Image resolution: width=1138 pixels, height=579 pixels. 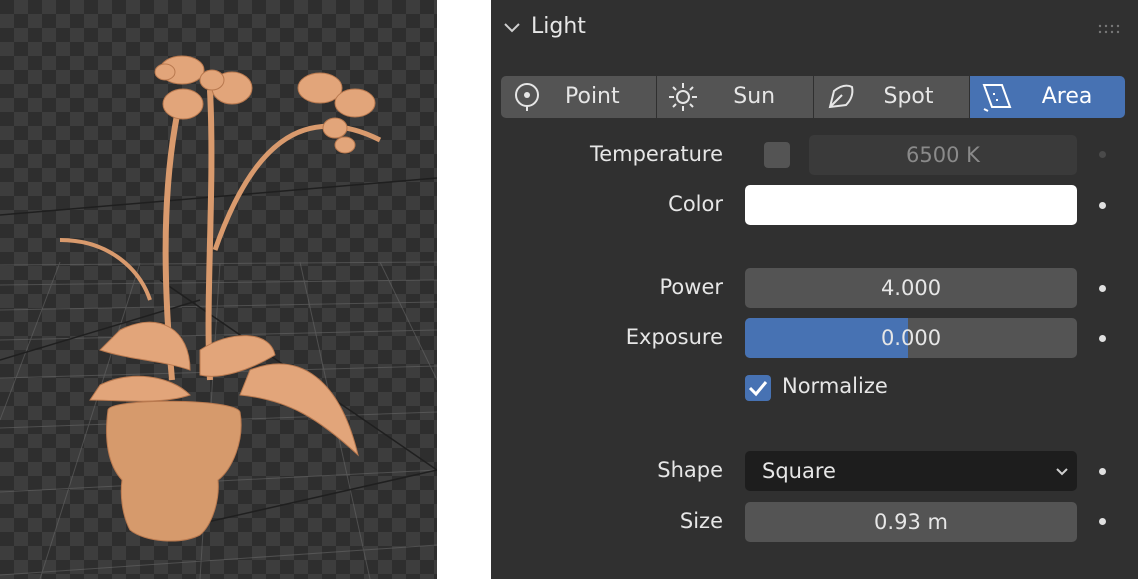 I want to click on size-field: 0.93 m, so click(x=911, y=522).